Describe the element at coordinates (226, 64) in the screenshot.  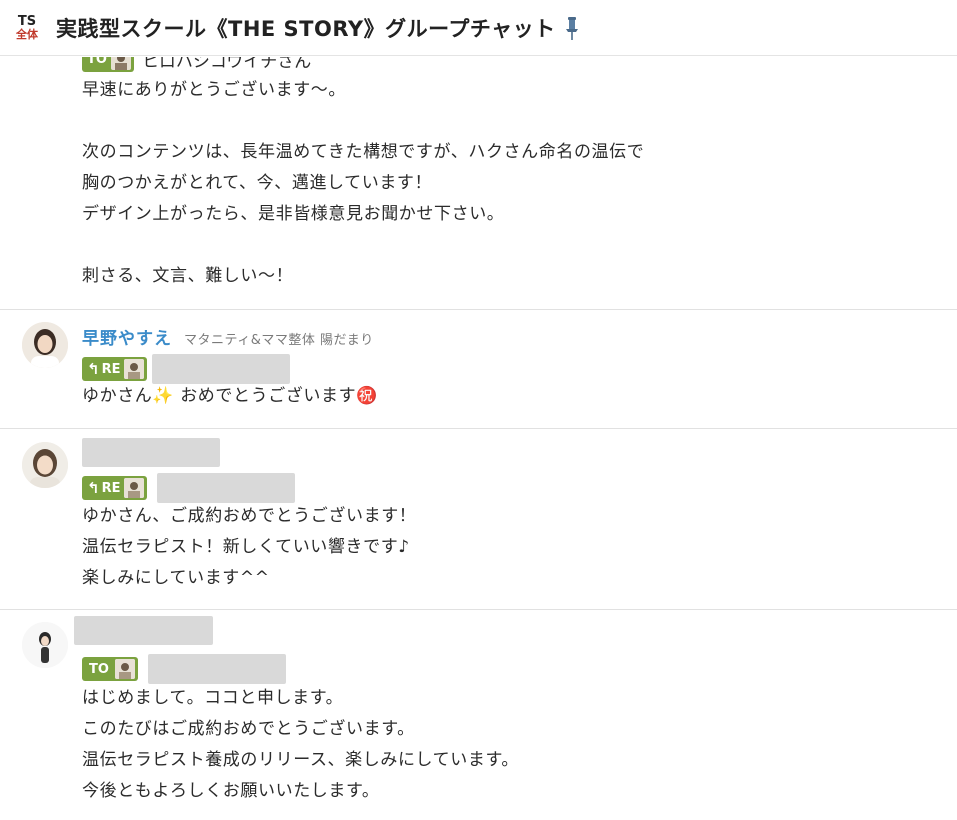
I see `to-recipient-name: ヒロハシコウイチさん` at that location.